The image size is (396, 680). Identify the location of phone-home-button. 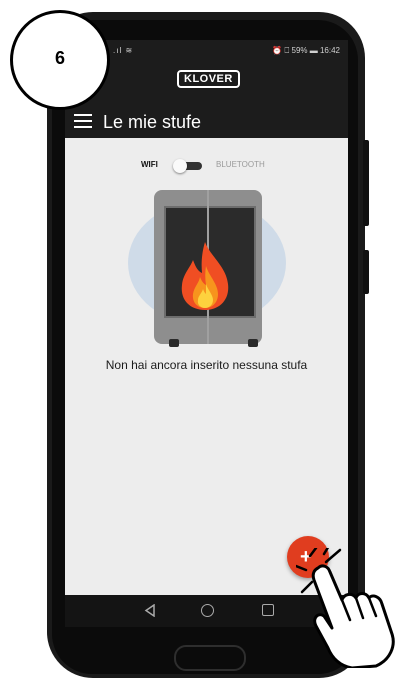
(210, 658).